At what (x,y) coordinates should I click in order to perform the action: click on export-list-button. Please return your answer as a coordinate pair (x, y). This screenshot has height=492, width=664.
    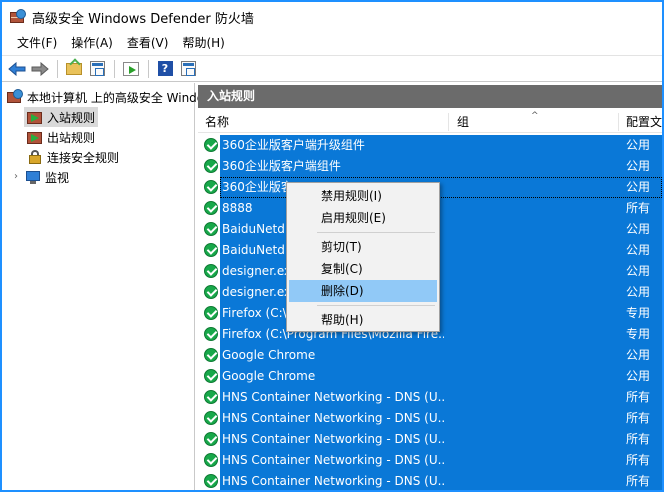
    Looking at the image, I should click on (131, 69).